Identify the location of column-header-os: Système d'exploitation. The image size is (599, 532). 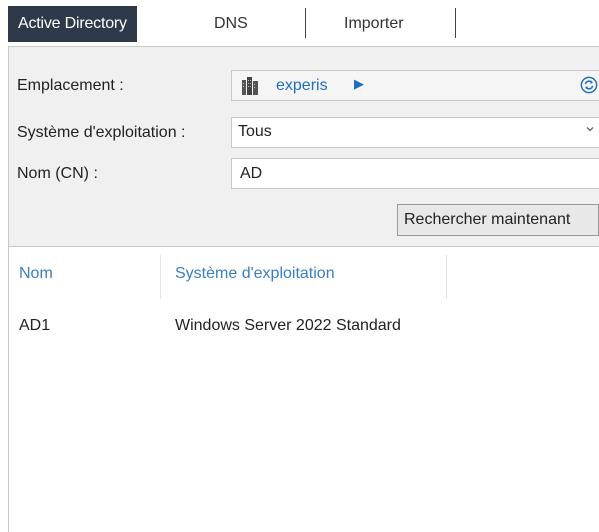
(255, 274).